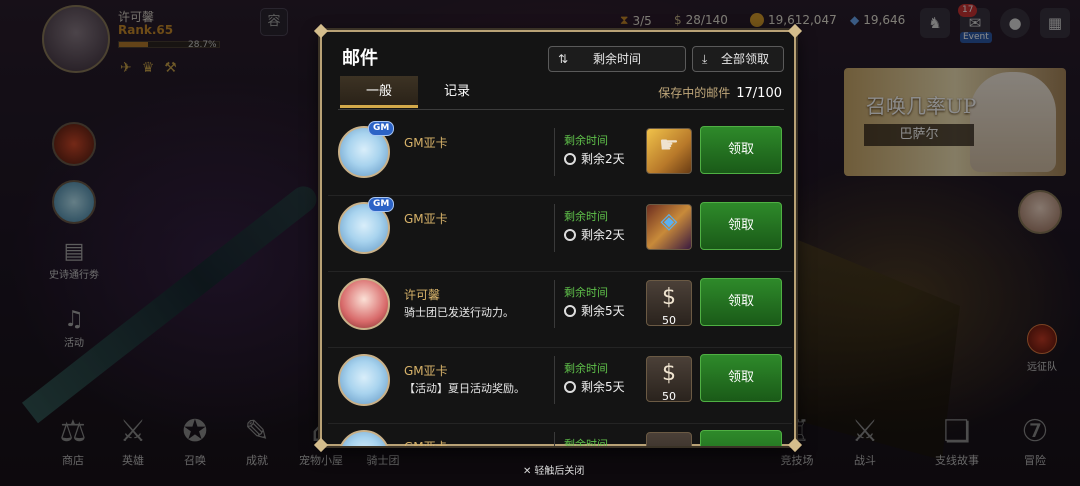 This screenshot has height=486, width=1080. I want to click on mail-message: 骑士团已发送行动力。, so click(459, 312).